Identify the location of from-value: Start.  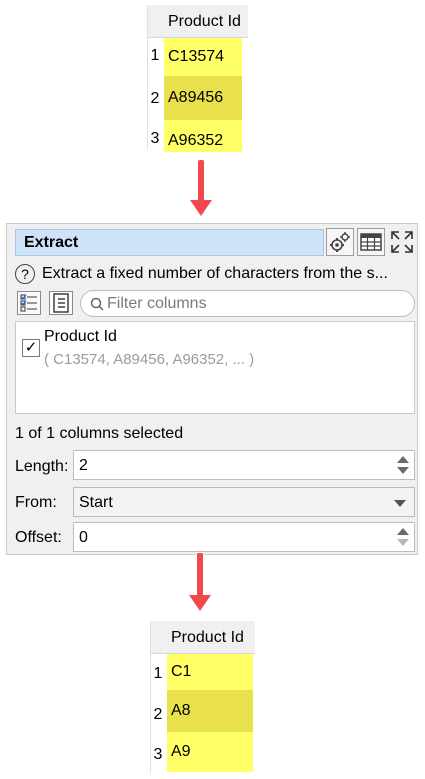
(96, 502).